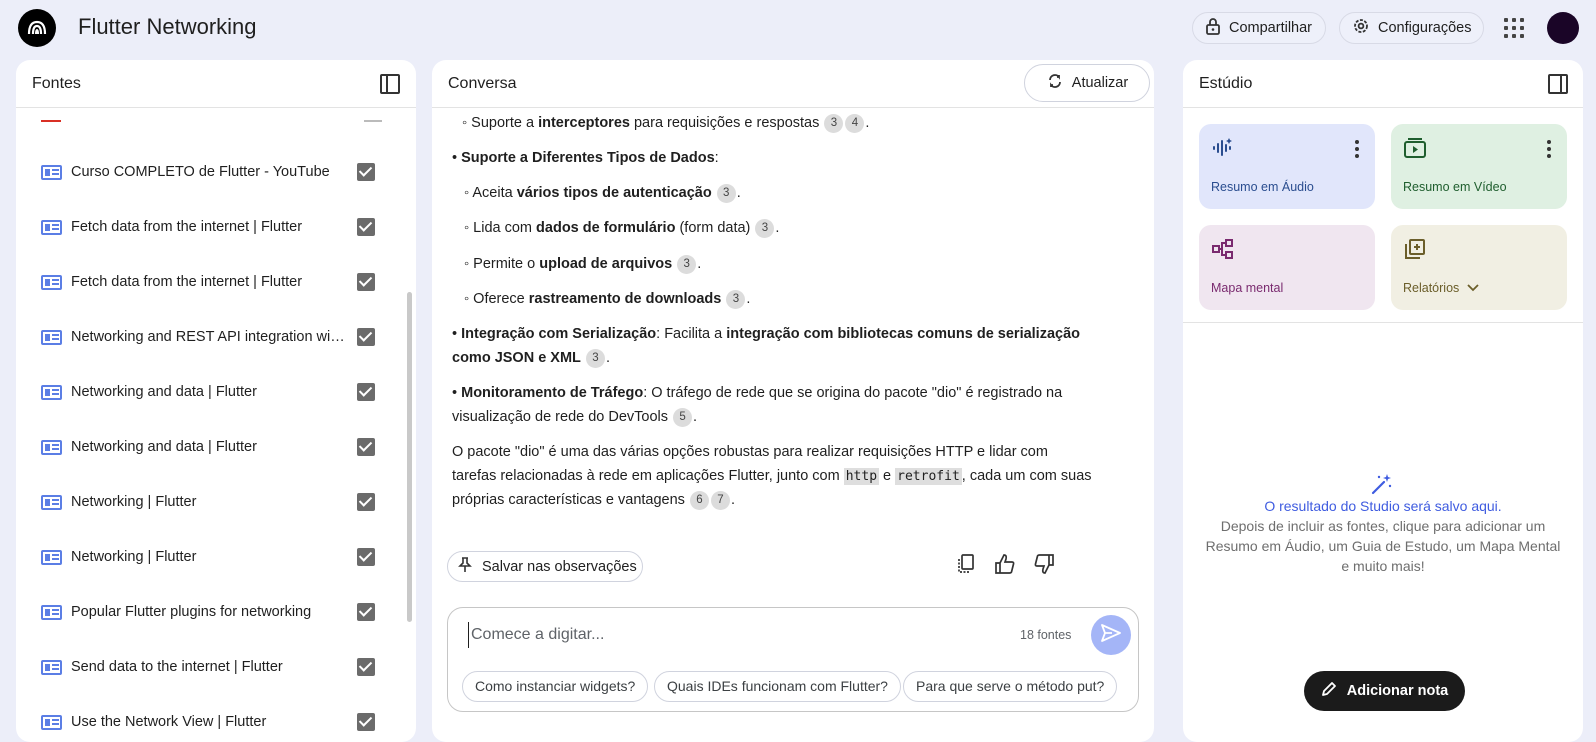 This screenshot has width=1596, height=742. Describe the element at coordinates (583, 264) in the screenshot. I see `response-line: ◦ Permite o upload de arquivos 3.` at that location.